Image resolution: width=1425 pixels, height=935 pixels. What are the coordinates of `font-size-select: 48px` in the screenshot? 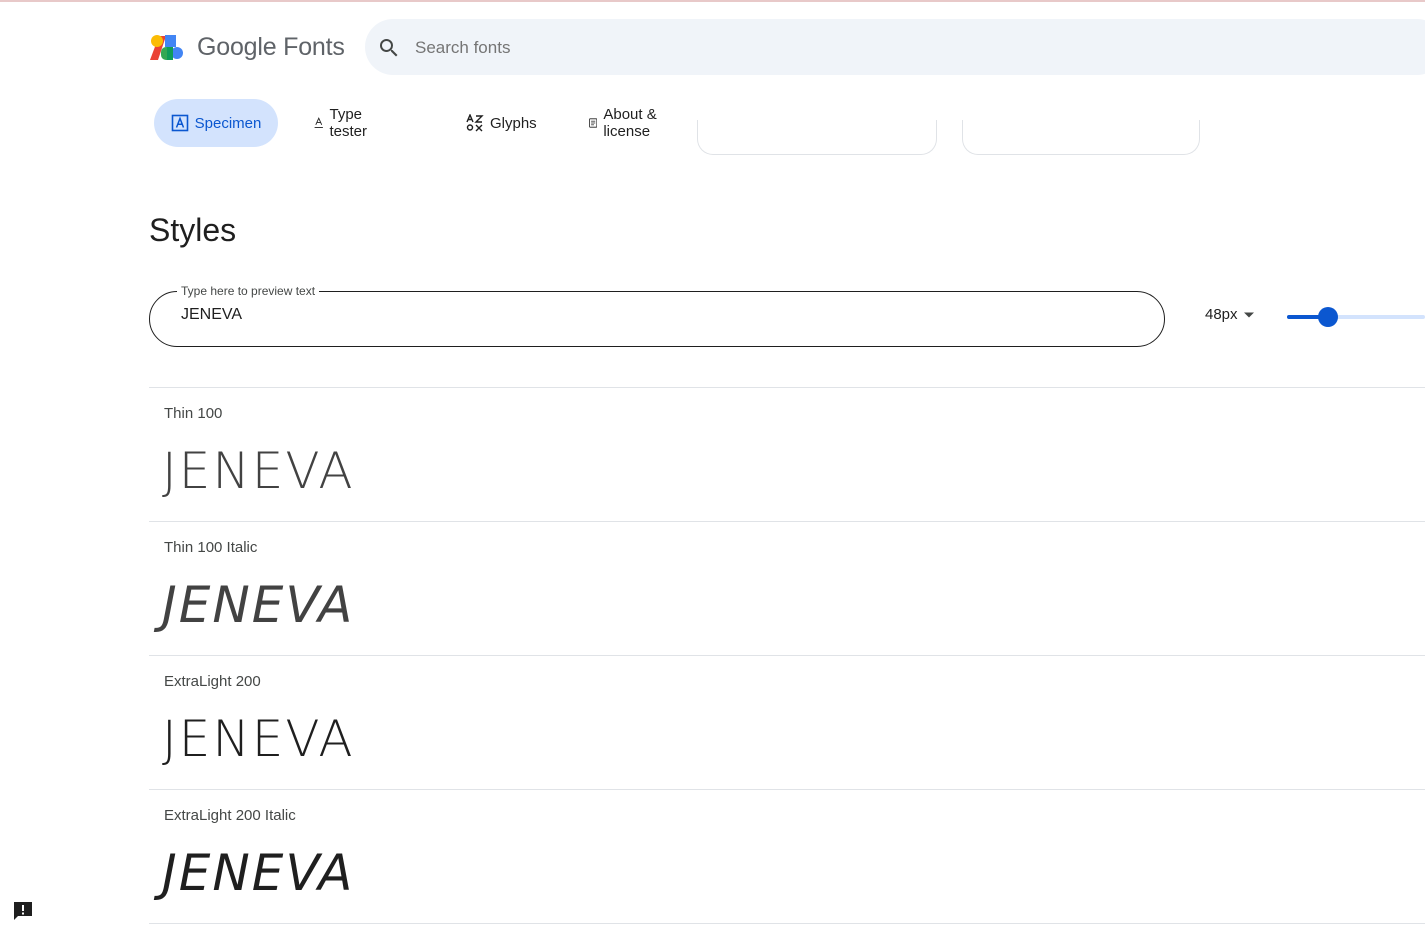 It's located at (1229, 314).